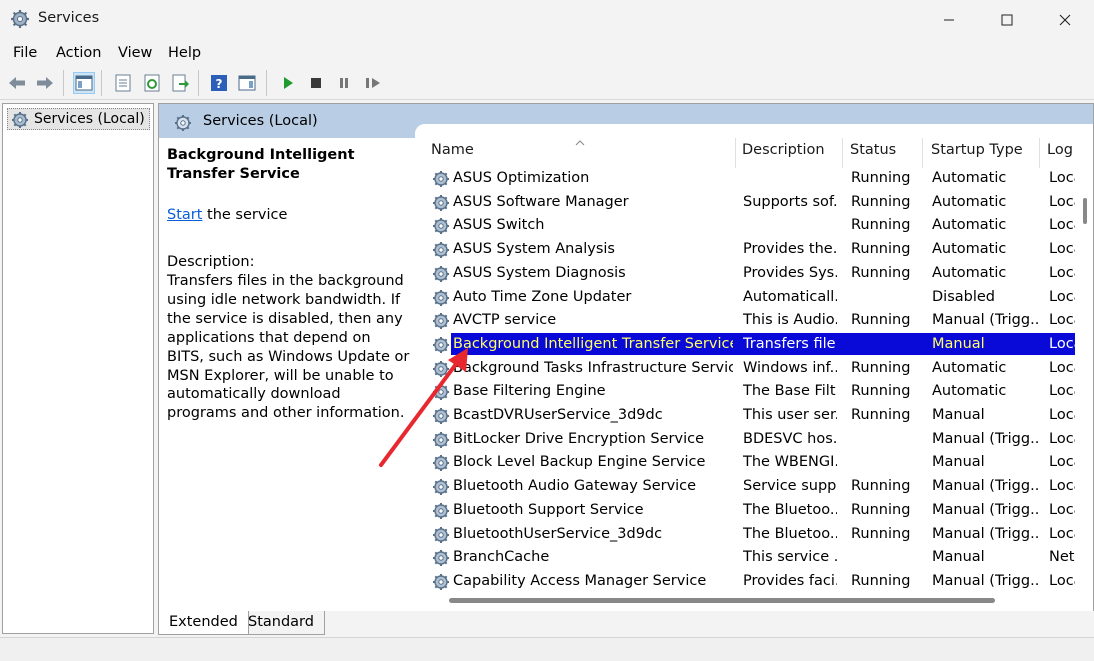 The width and height of the screenshot is (1094, 661). Describe the element at coordinates (539, 272) in the screenshot. I see `service-name: ASUS System Diagnosis` at that location.